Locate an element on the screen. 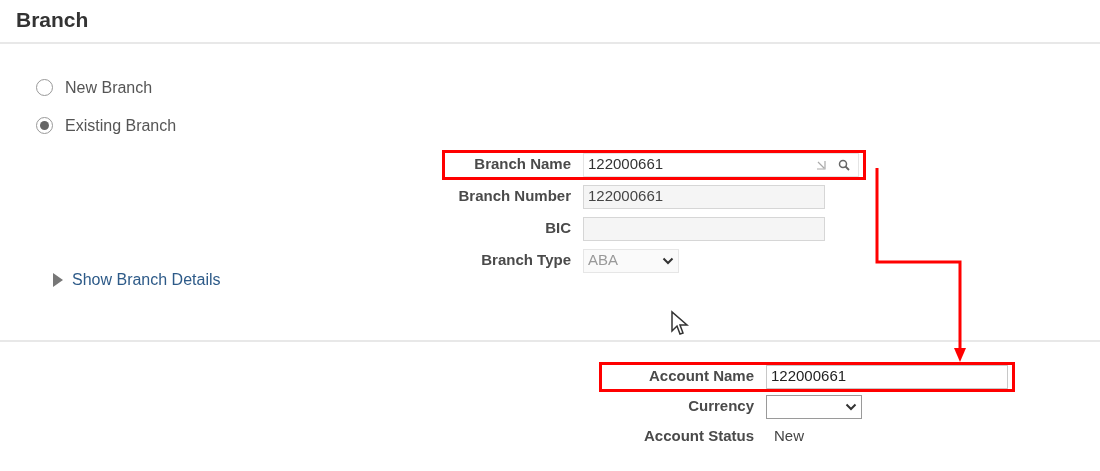  section-title: Branch is located at coordinates (53, 20).